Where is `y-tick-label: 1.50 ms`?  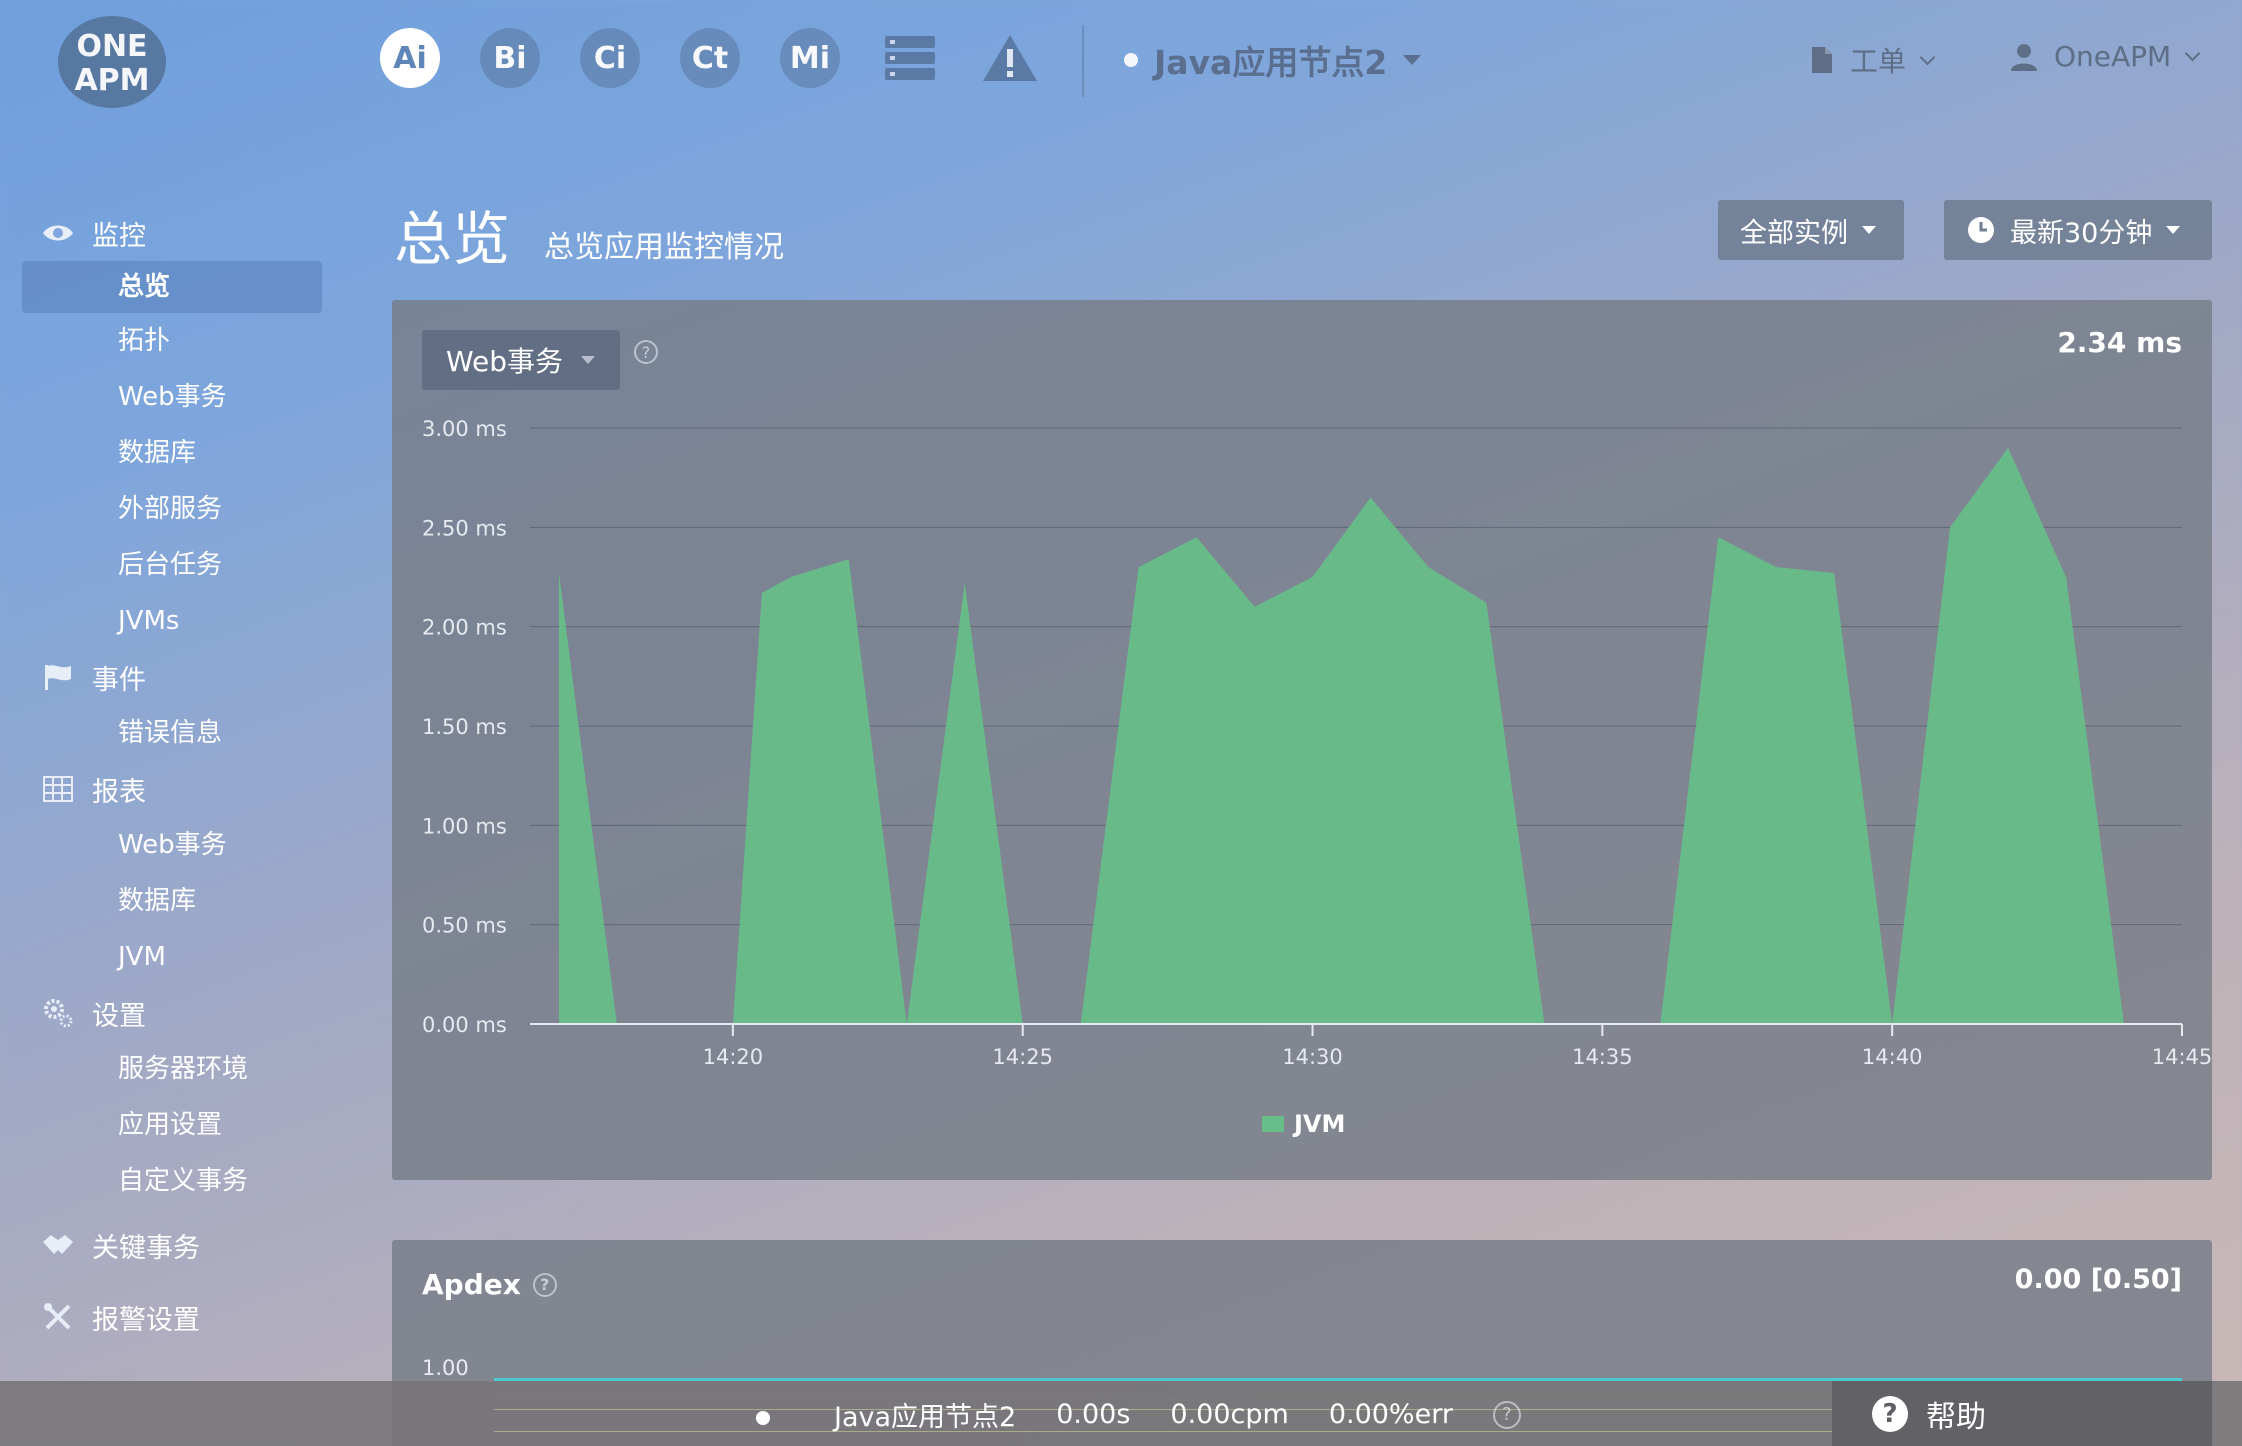
y-tick-label: 1.50 ms is located at coordinates (464, 727).